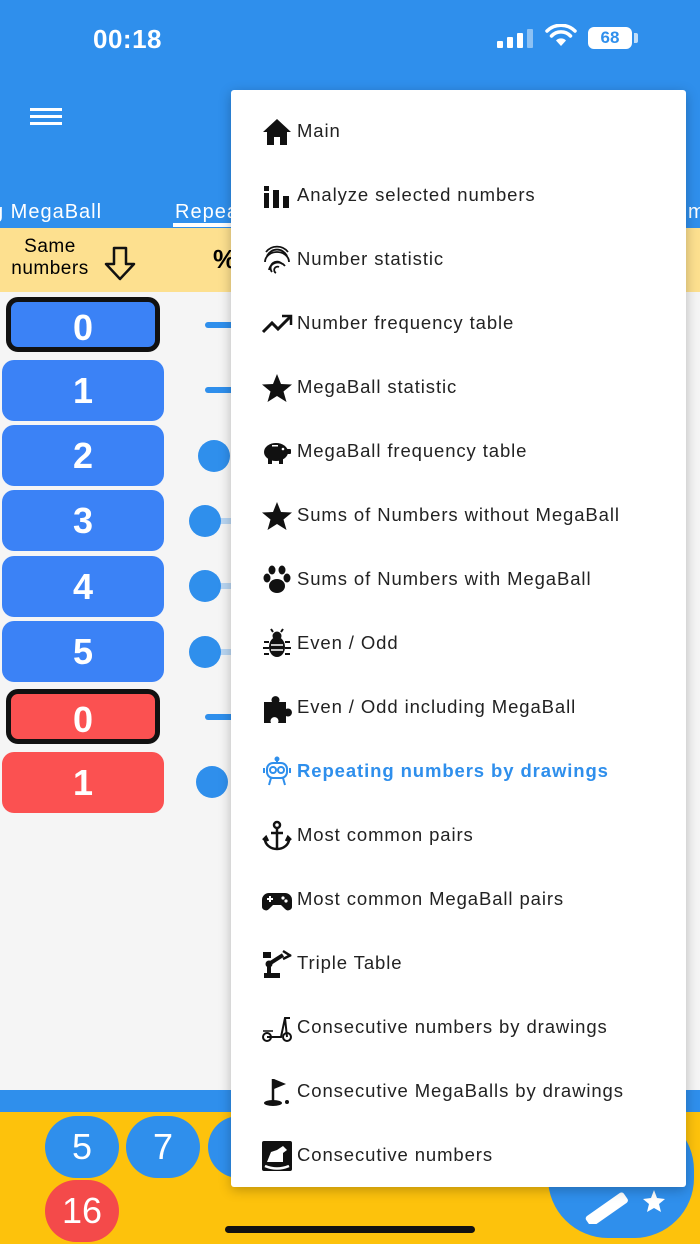 This screenshot has width=700, height=1244. What do you see at coordinates (515, 38) in the screenshot?
I see `cellular-signal-icon` at bounding box center [515, 38].